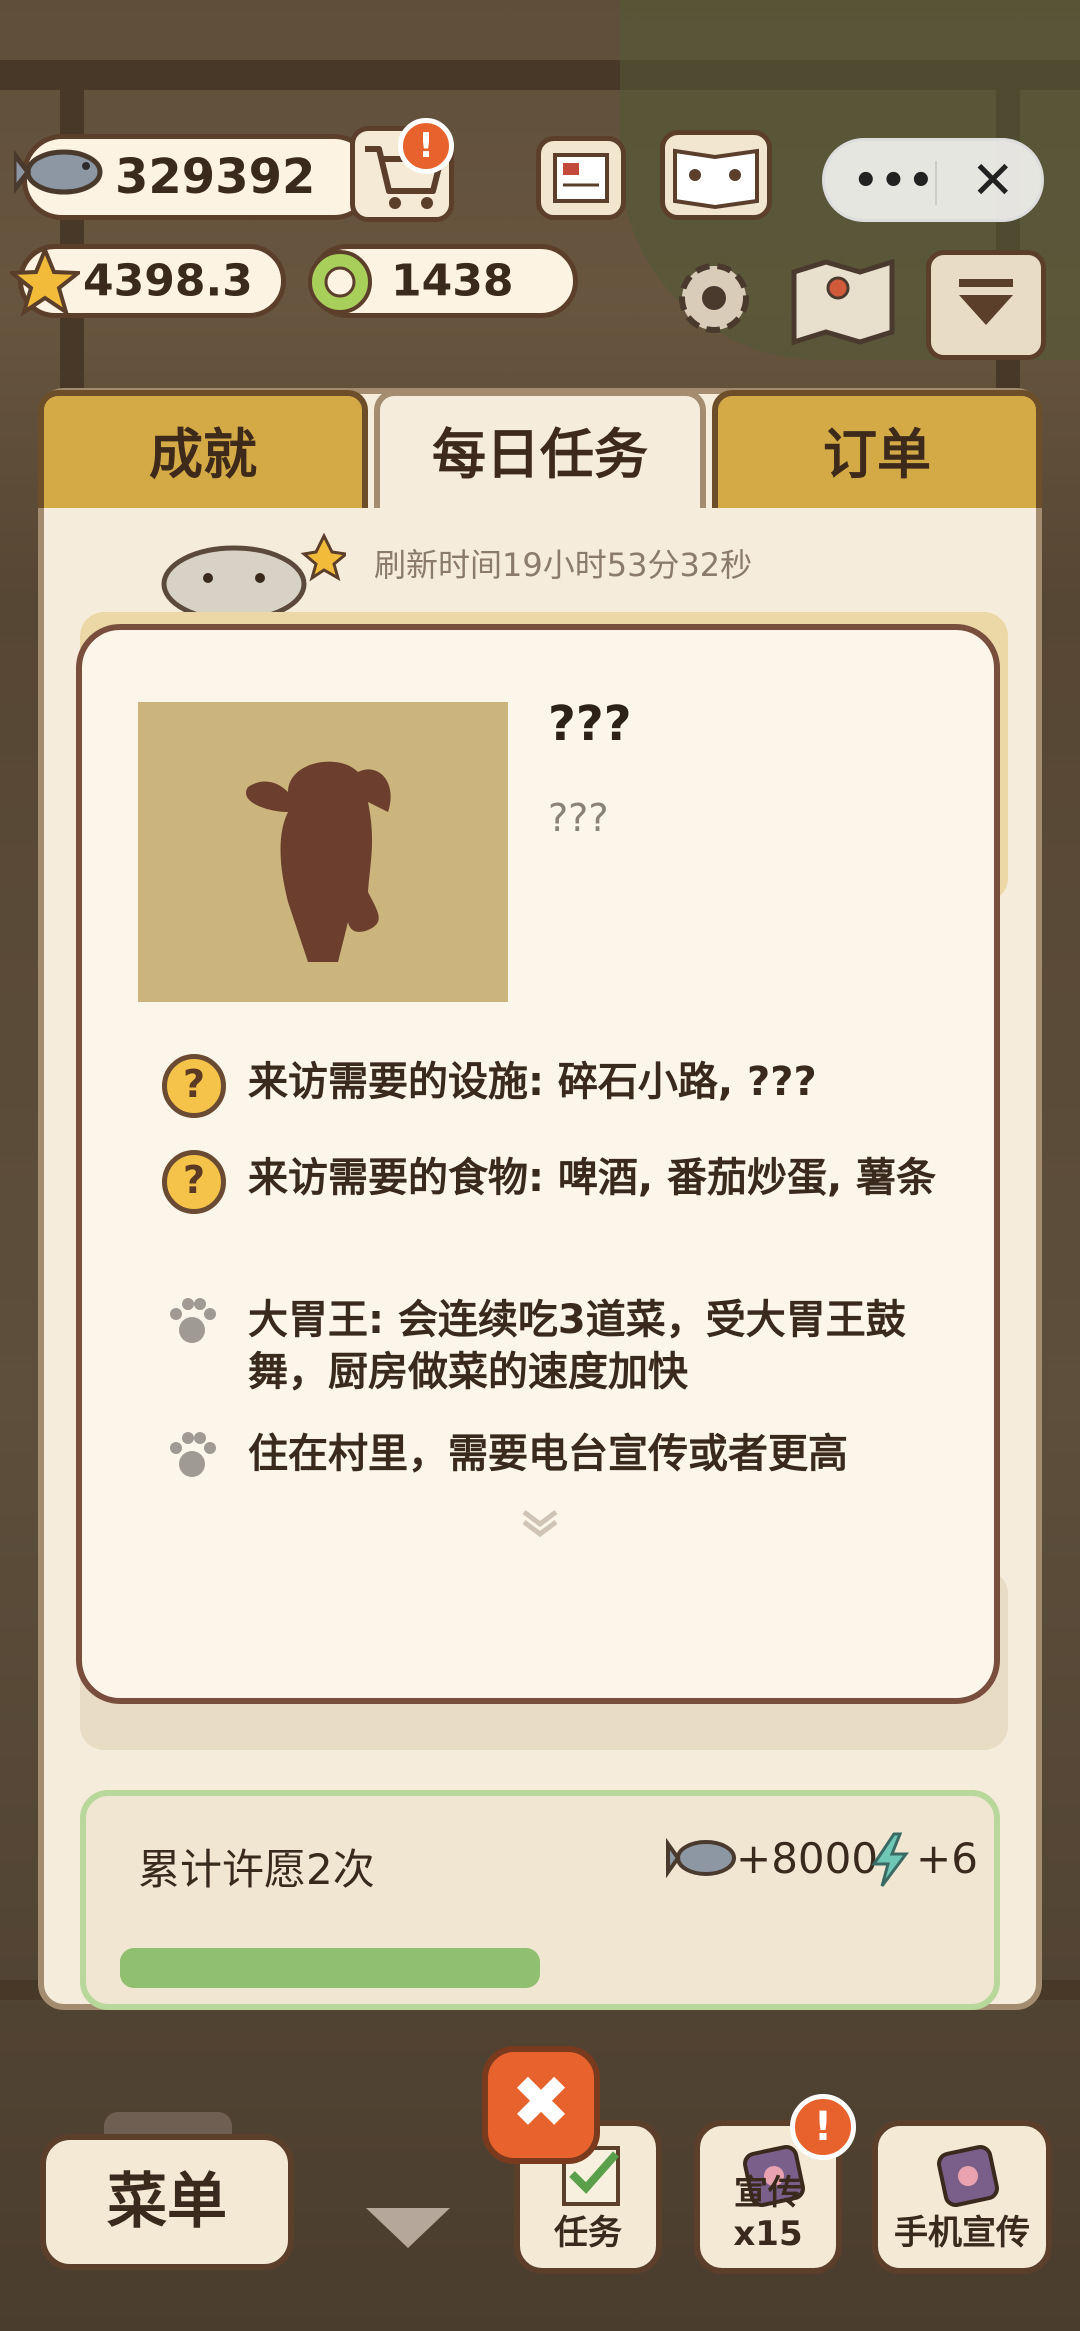 This screenshot has width=1080, height=2331. I want to click on visitor-description: ???, so click(578, 818).